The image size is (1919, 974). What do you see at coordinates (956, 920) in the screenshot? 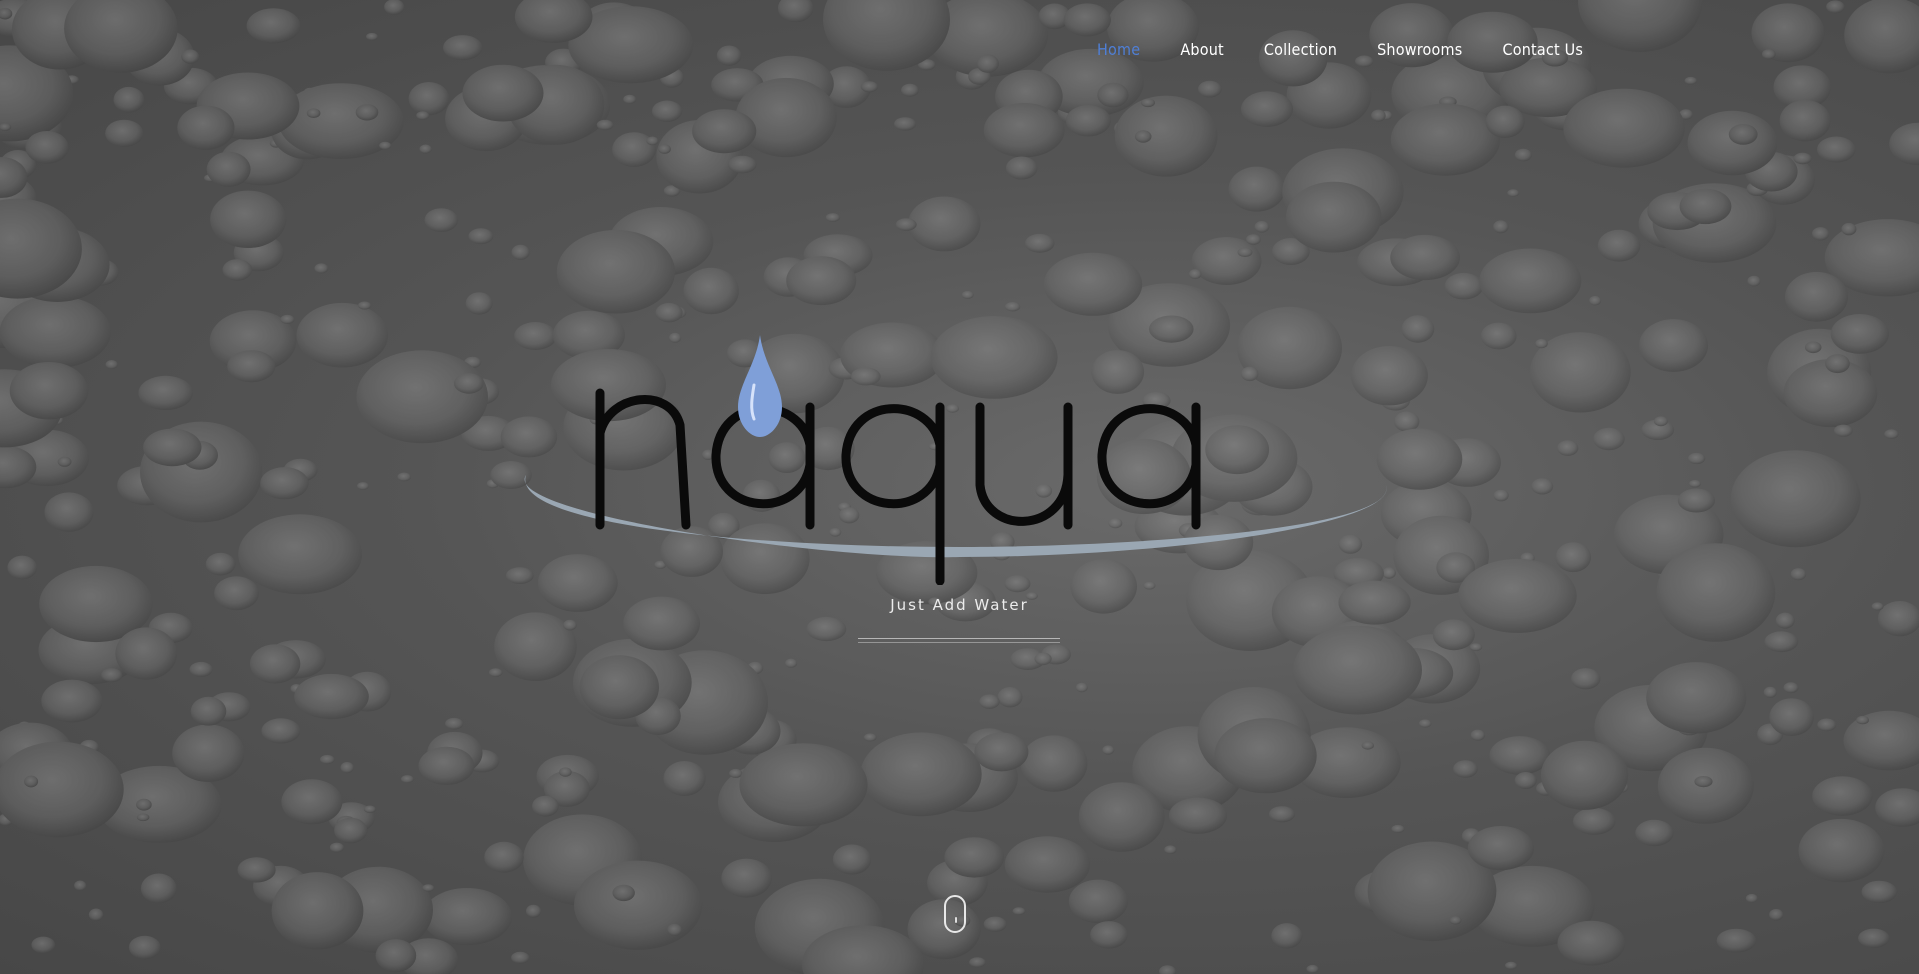
I see `scroll-wheel` at bounding box center [956, 920].